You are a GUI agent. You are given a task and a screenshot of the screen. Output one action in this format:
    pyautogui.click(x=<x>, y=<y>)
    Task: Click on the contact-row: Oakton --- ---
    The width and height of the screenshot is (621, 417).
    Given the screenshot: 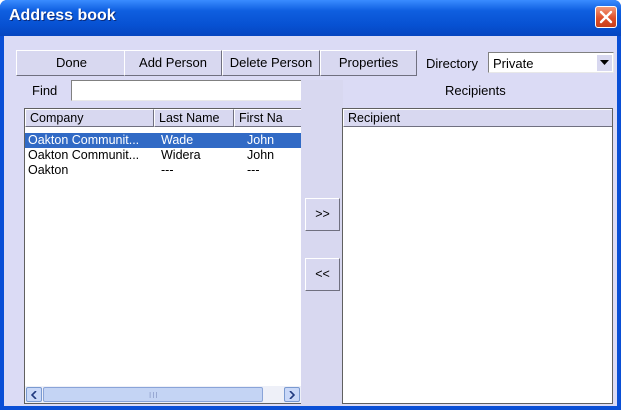 What is the action you would take?
    pyautogui.click(x=163, y=170)
    